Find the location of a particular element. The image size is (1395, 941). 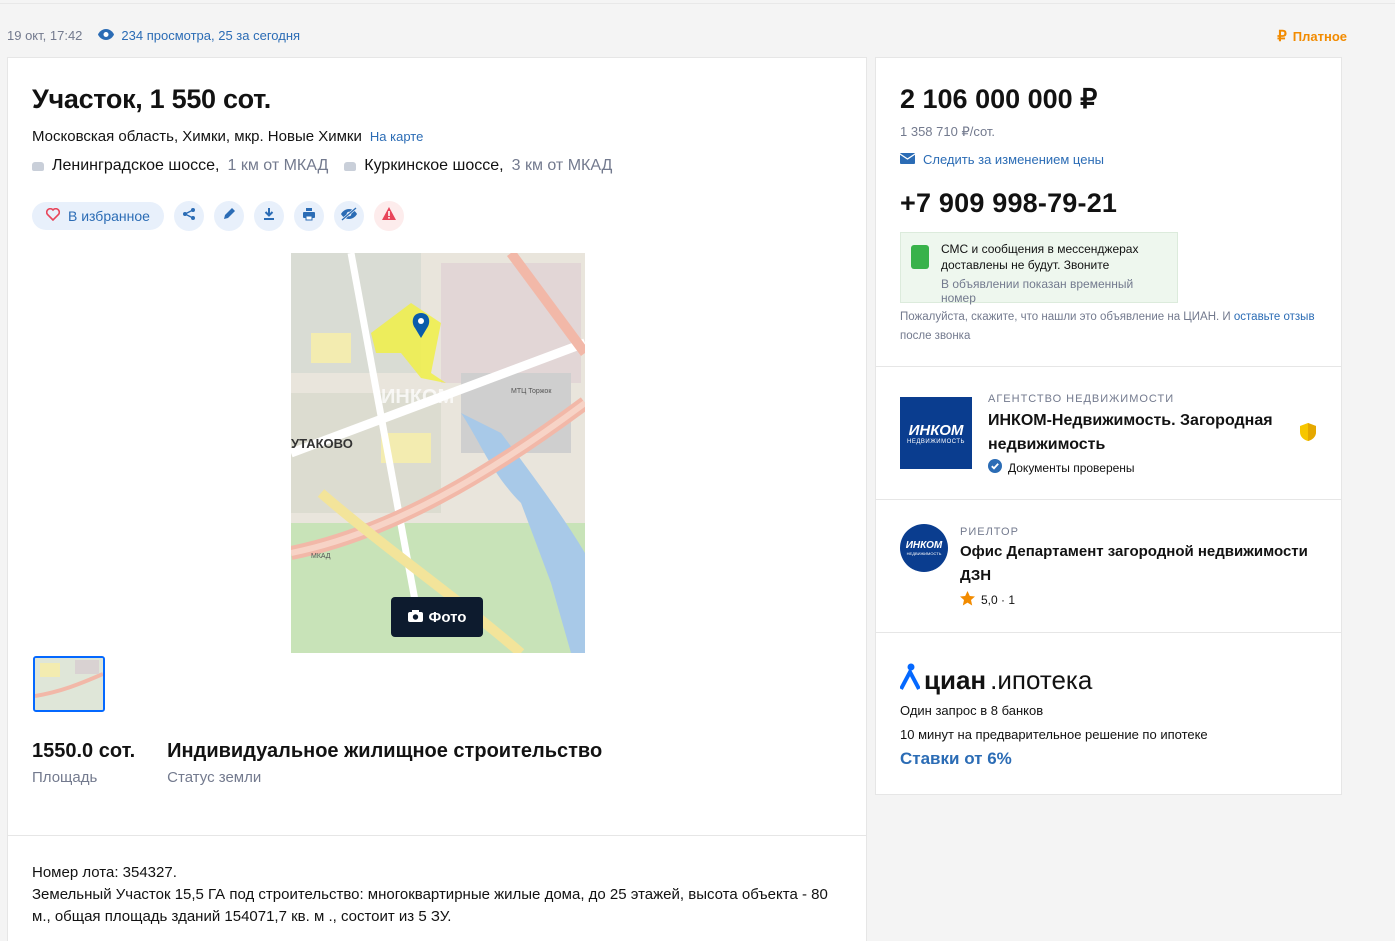

highway-item: Куркинское шоссе, 3 км от МКАД is located at coordinates (478, 166).